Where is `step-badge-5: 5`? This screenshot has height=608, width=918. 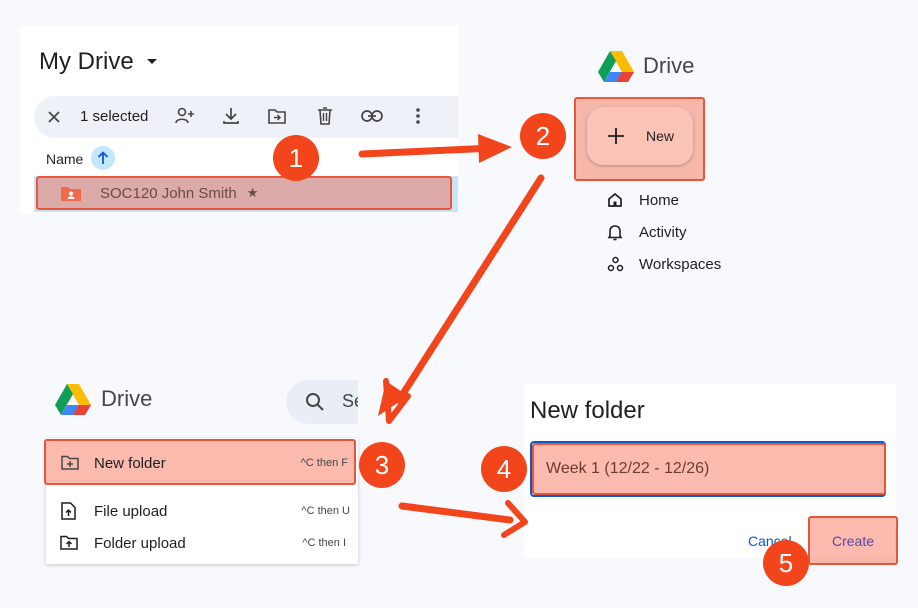
step-badge-5: 5 is located at coordinates (786, 563).